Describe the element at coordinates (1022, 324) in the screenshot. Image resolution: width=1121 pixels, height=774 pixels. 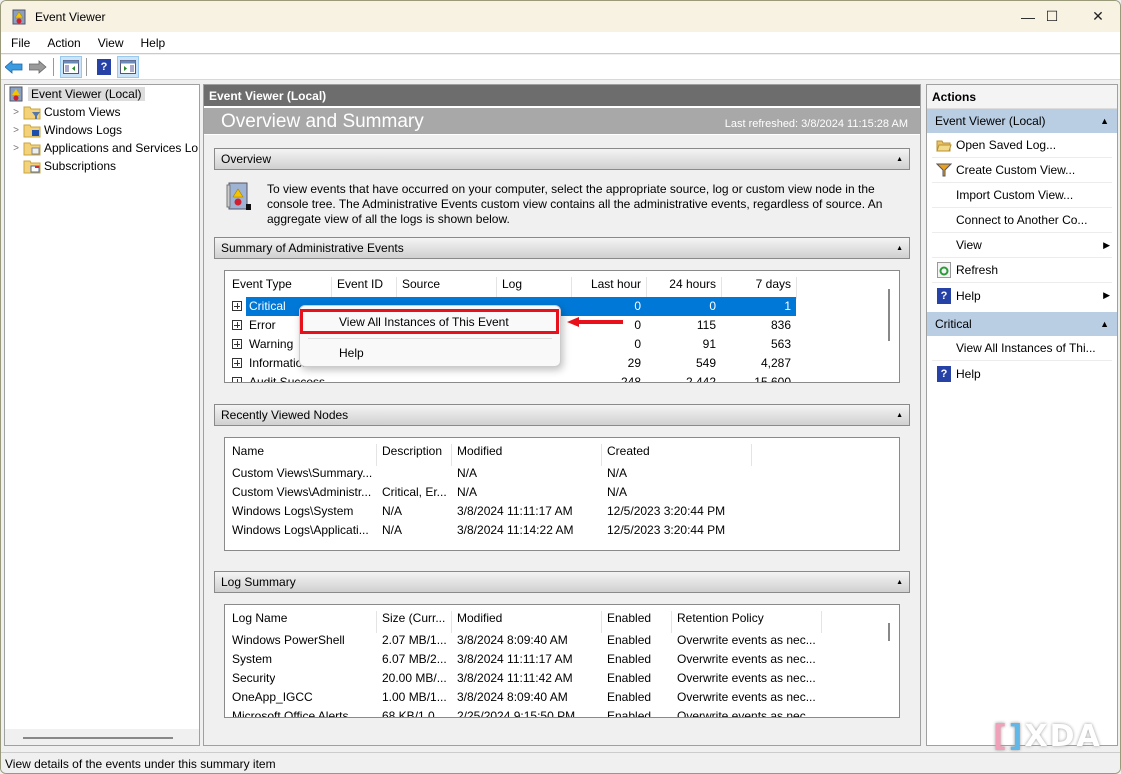
I see `actions-group-critical: Critical ▲` at that location.